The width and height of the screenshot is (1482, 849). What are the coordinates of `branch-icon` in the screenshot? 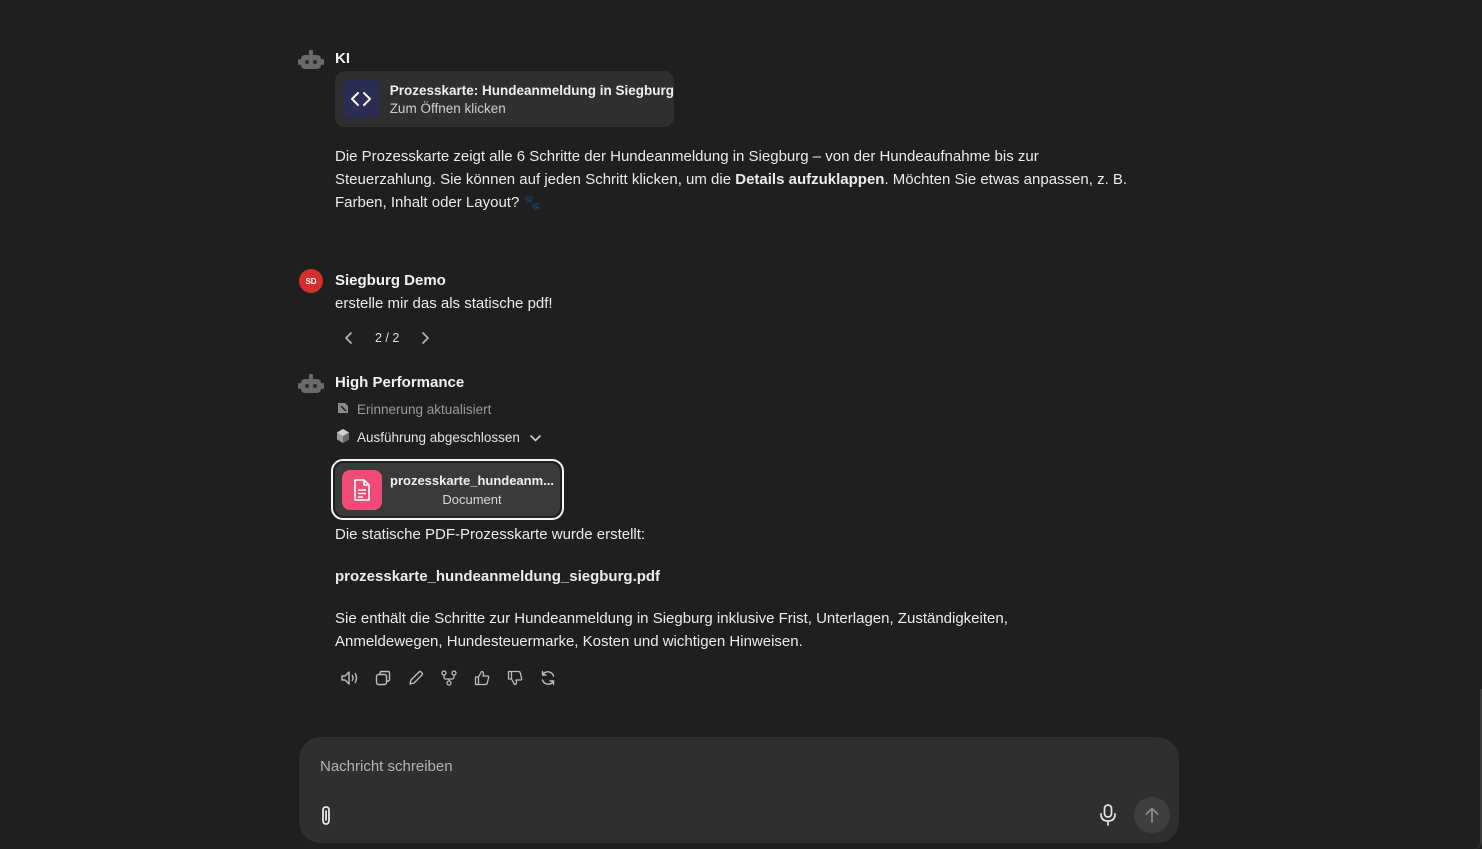 It's located at (448, 677).